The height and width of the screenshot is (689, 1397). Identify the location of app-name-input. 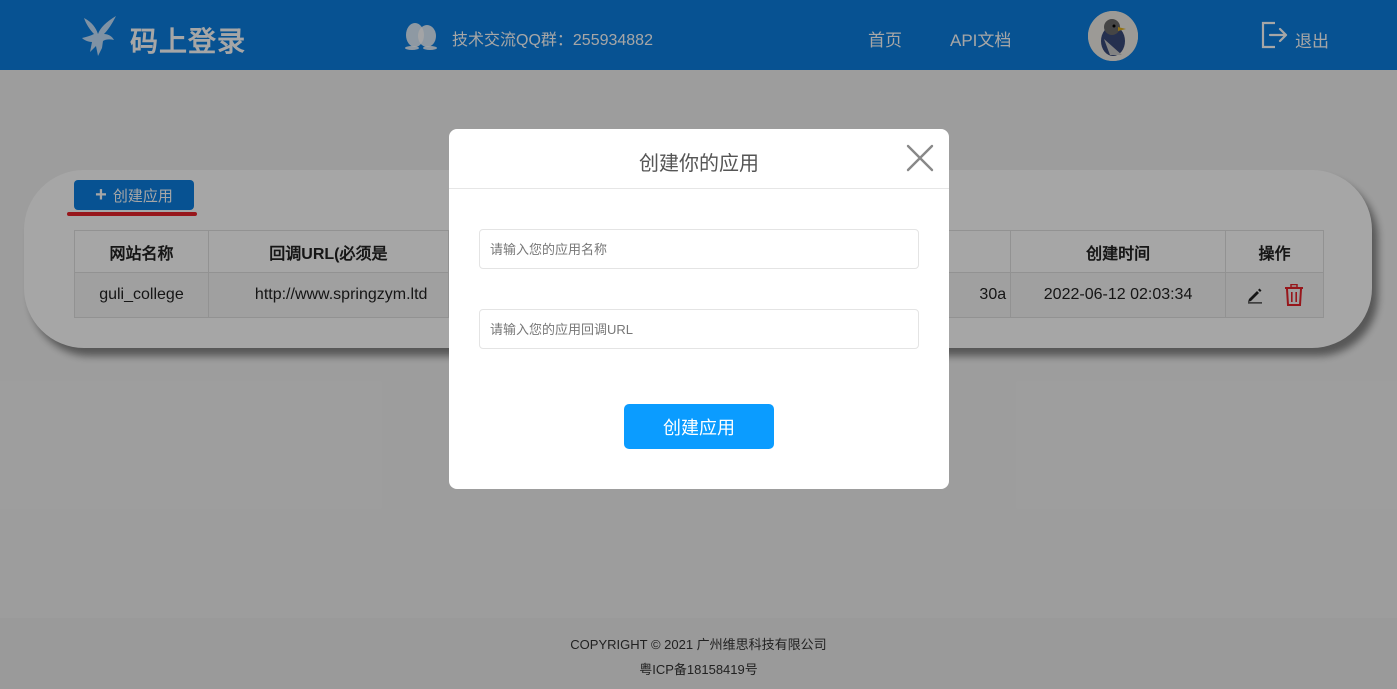
(699, 249).